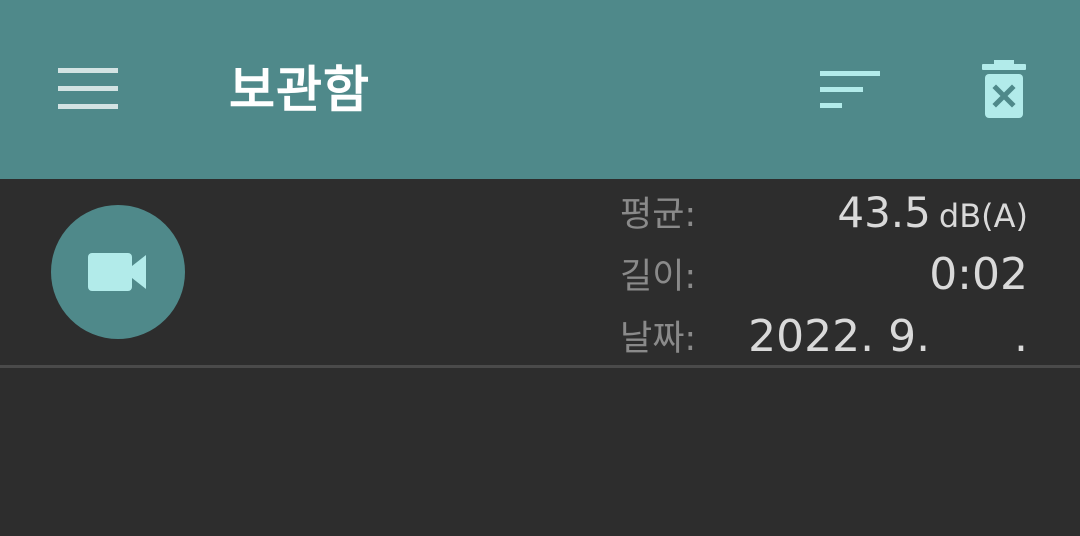 The width and height of the screenshot is (1080, 536). What do you see at coordinates (299, 90) in the screenshot?
I see `page-title: 보관함` at bounding box center [299, 90].